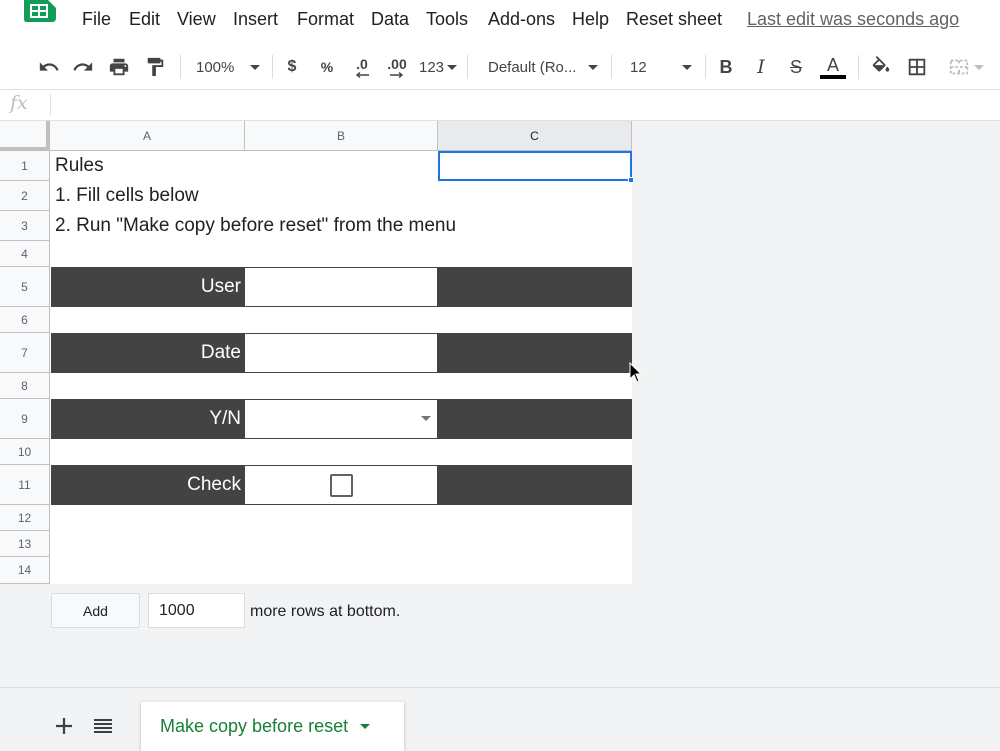 Image resolution: width=1000 pixels, height=751 pixels. Describe the element at coordinates (25, 485) in the screenshot. I see `row-header-11: 11` at that location.